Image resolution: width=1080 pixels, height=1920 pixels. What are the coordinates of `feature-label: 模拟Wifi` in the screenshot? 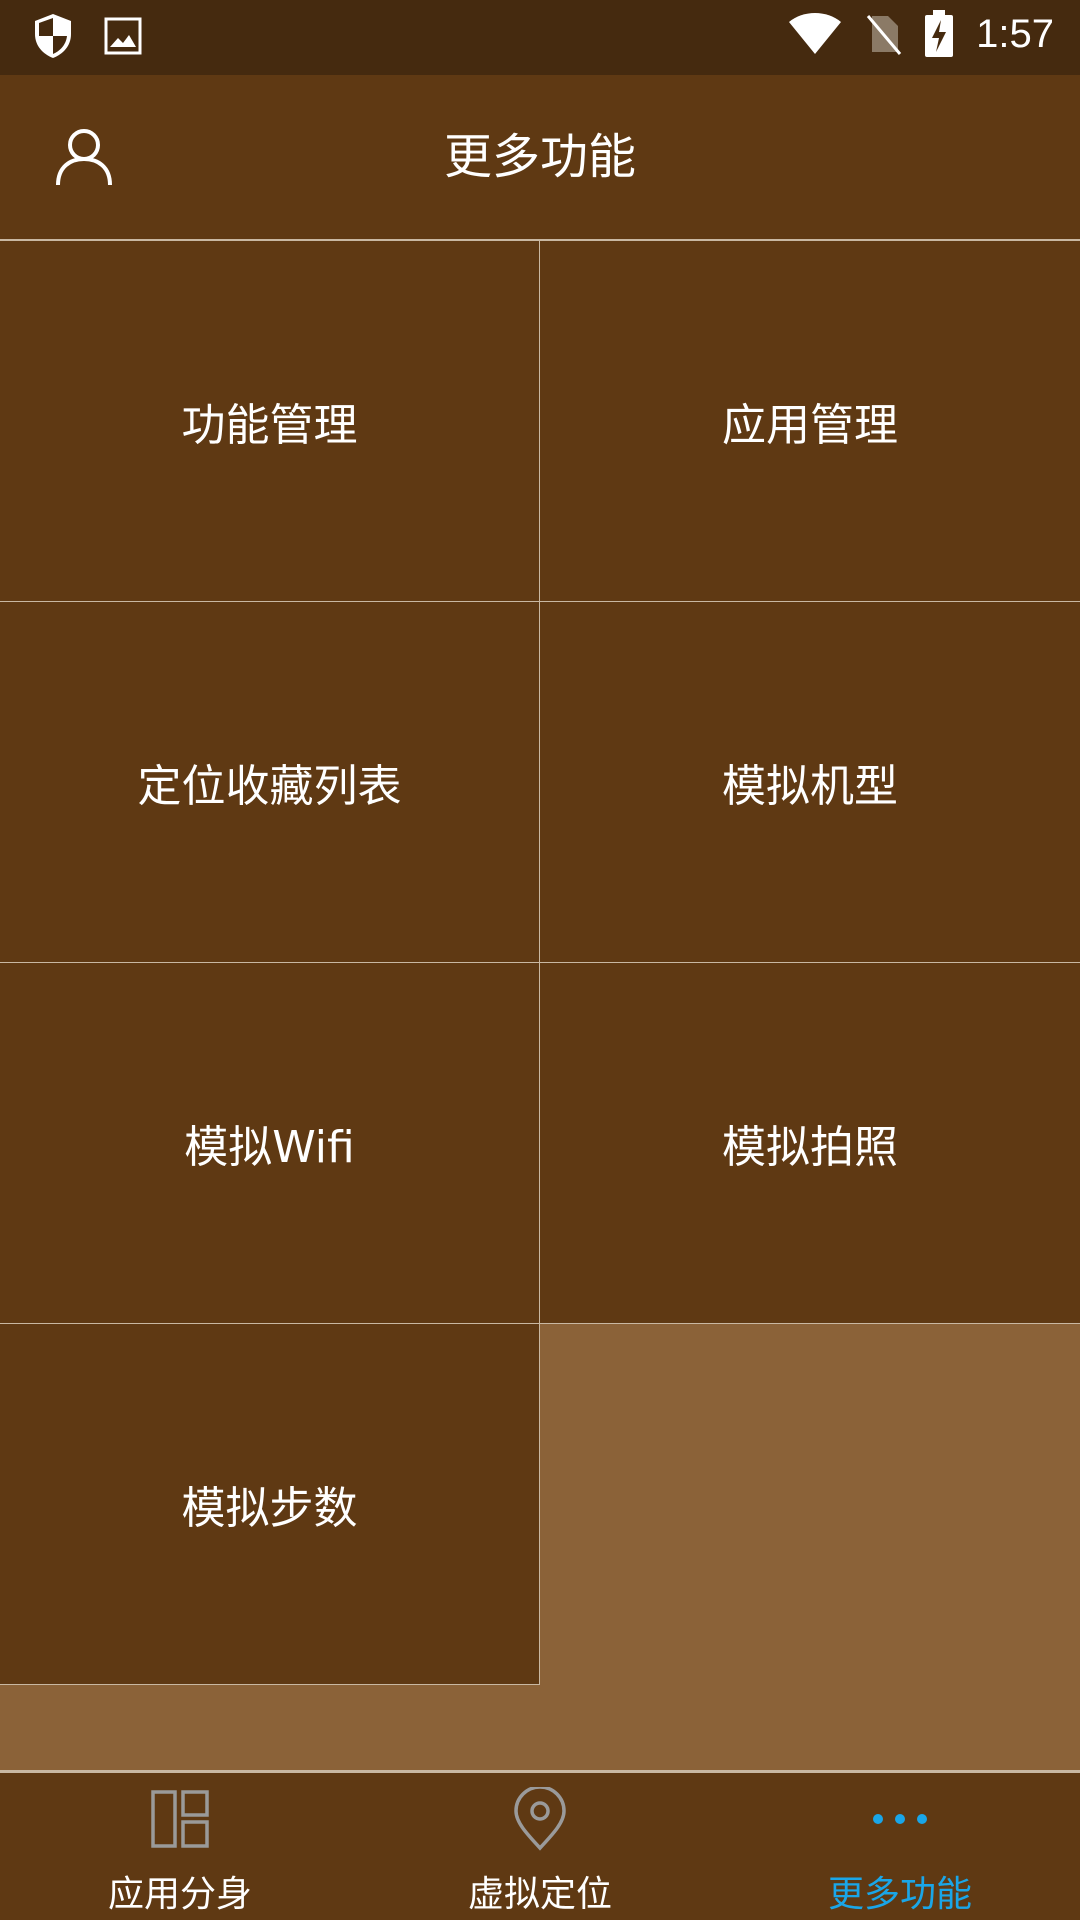 It's located at (269, 1147).